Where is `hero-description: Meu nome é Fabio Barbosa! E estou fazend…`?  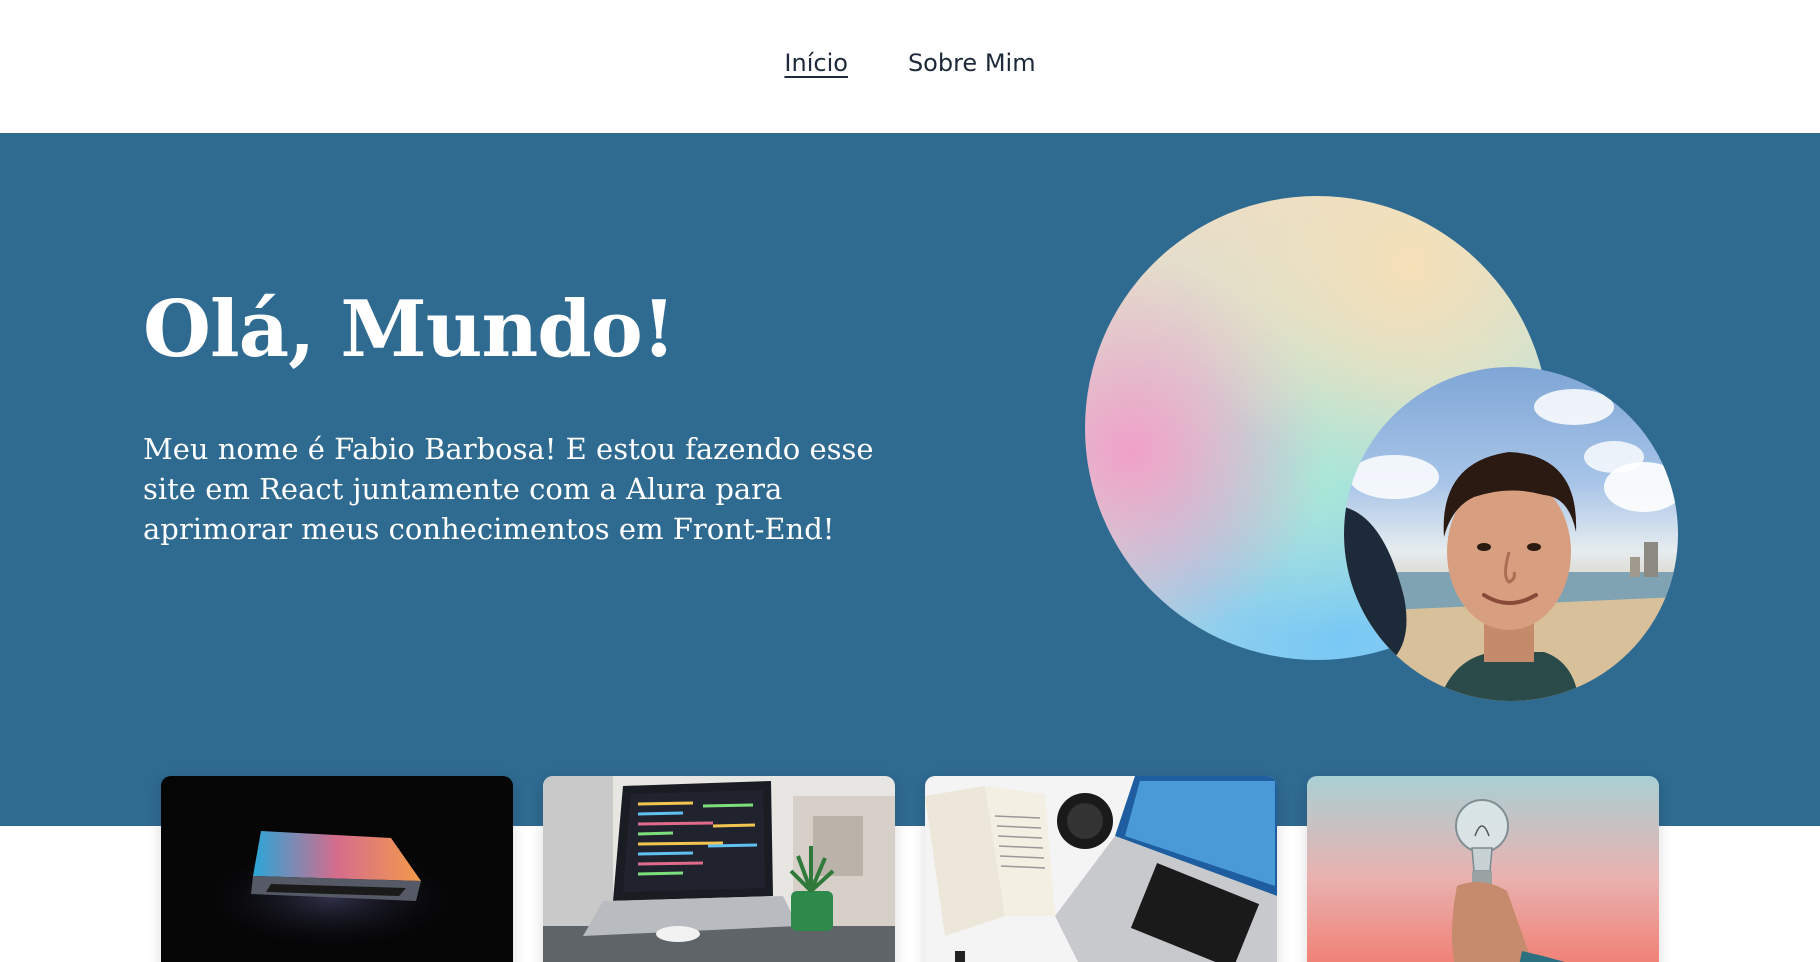 hero-description: Meu nome é Fabio Barbosa! E estou fazend… is located at coordinates (508, 489).